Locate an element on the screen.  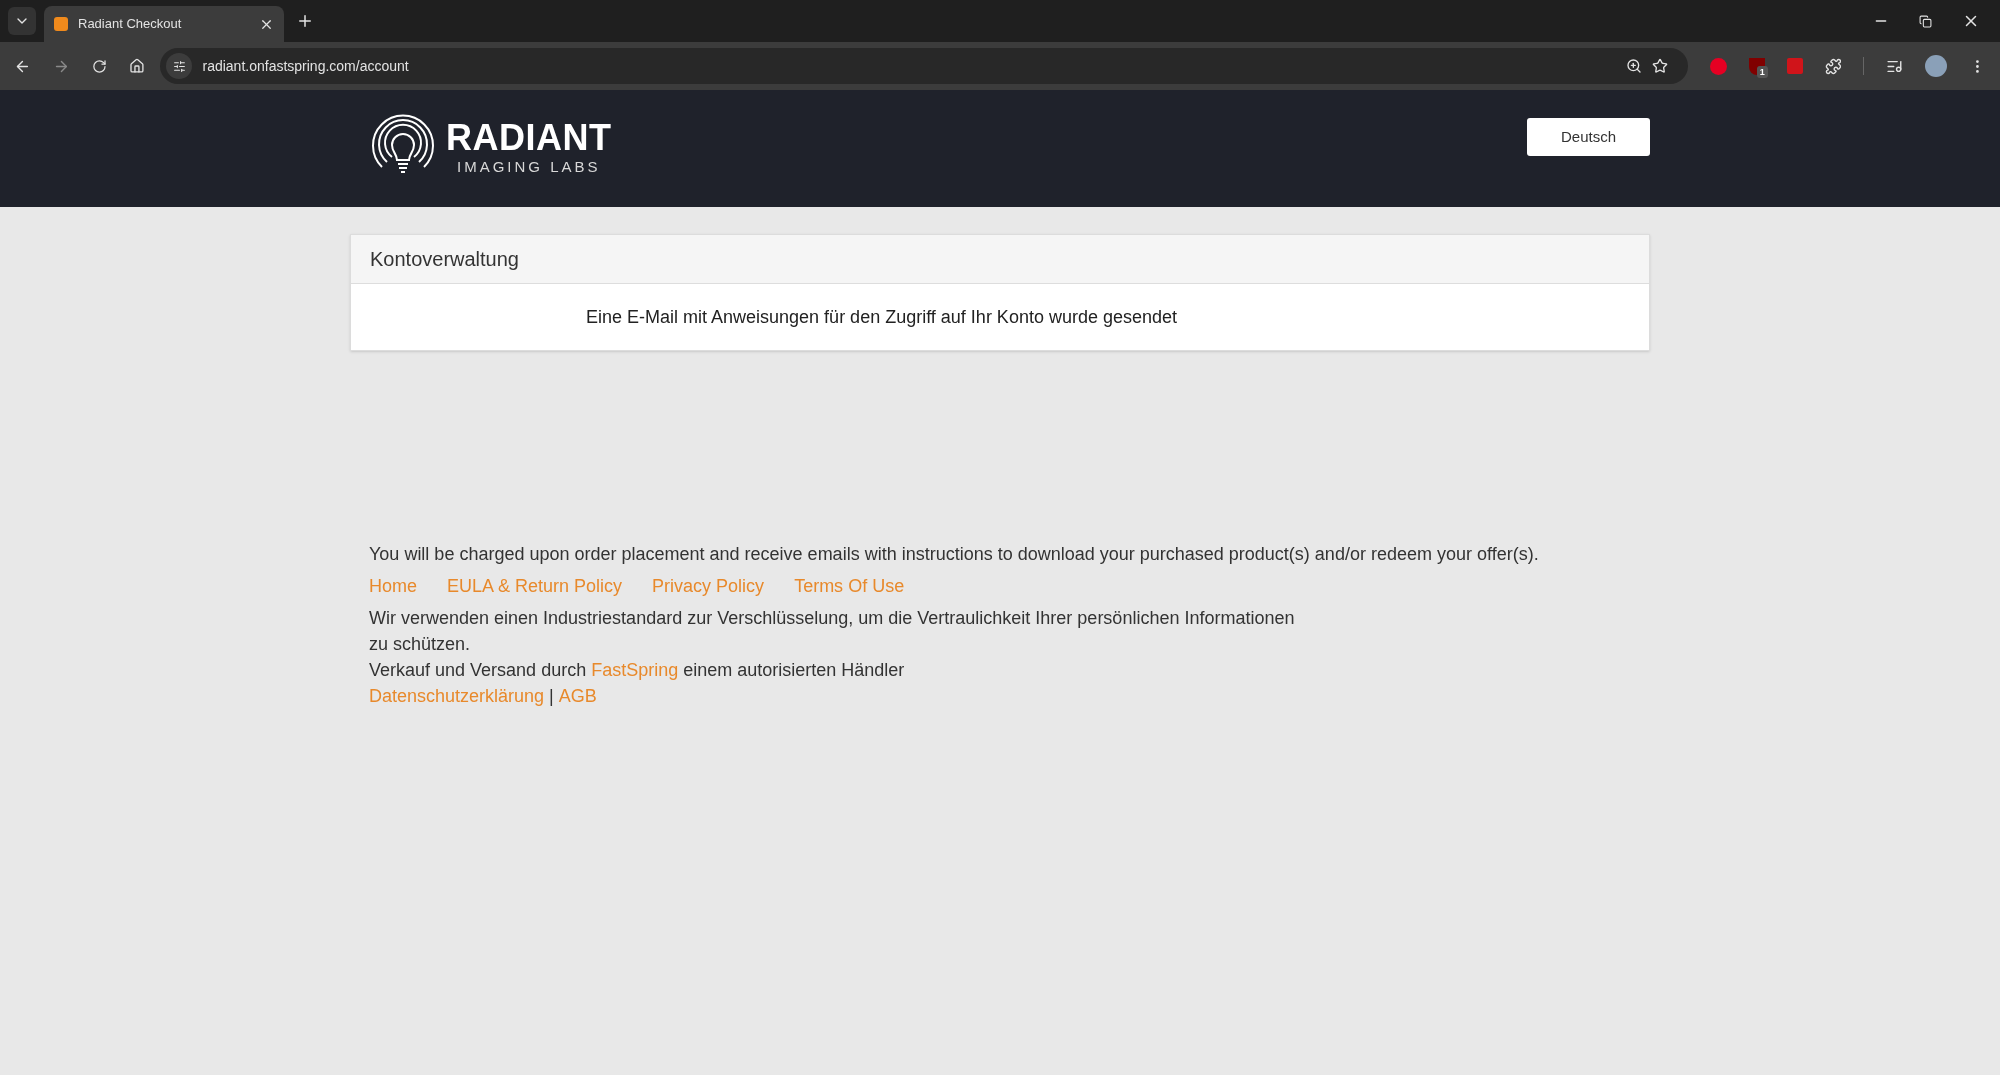
fastspring-link: FastSpring is located at coordinates (635, 670).